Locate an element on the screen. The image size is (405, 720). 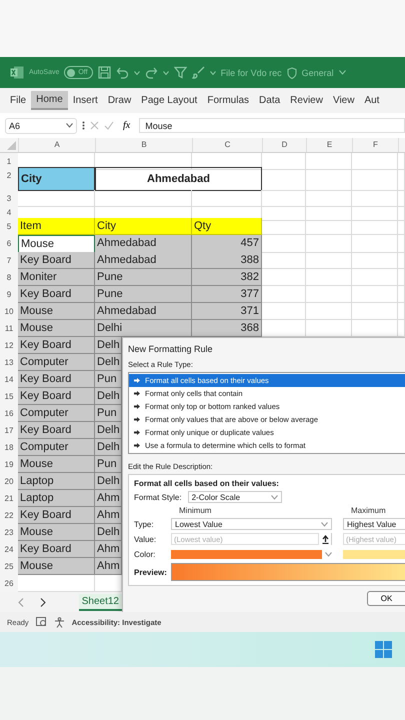
ribbon-tab: Data is located at coordinates (270, 100).